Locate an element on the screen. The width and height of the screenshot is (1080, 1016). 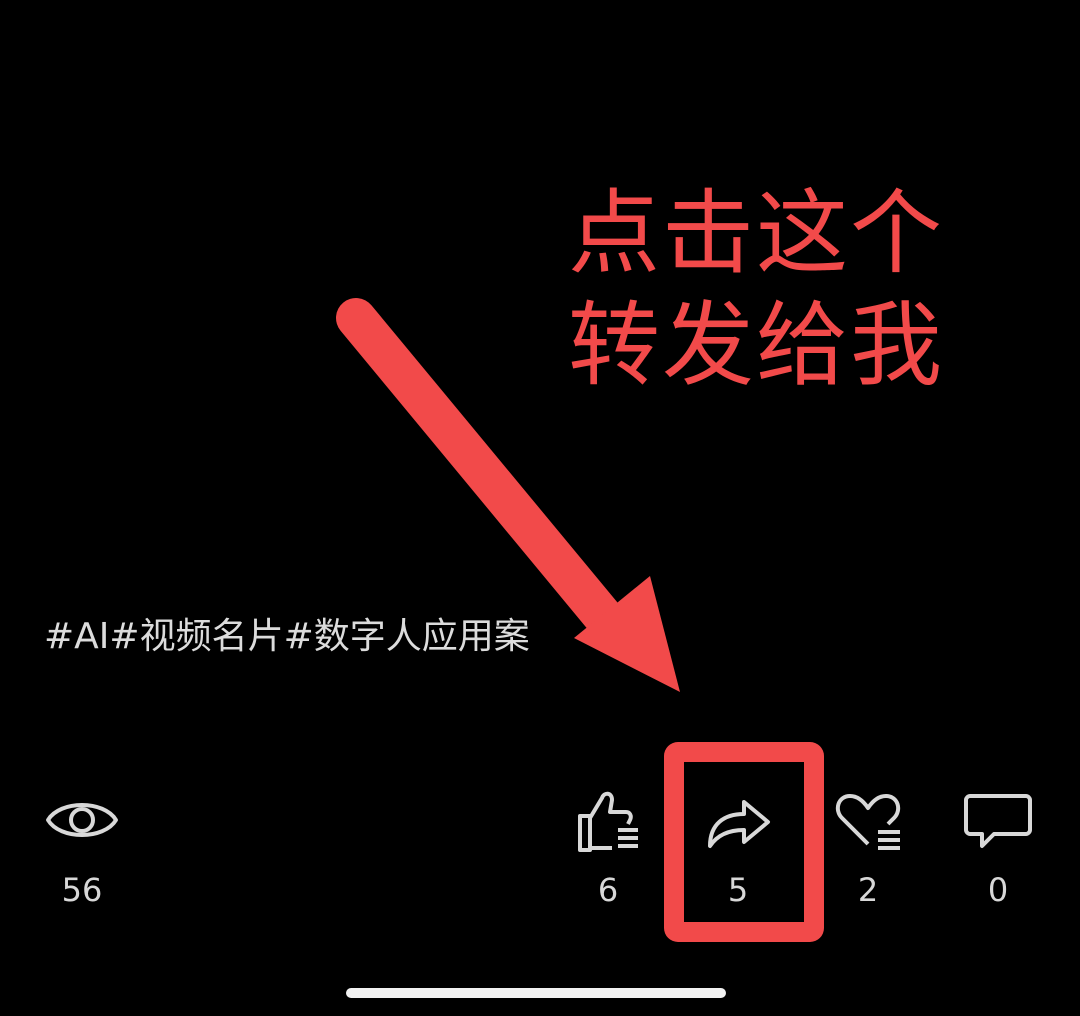
like-button: 6 is located at coordinates (608, 845).